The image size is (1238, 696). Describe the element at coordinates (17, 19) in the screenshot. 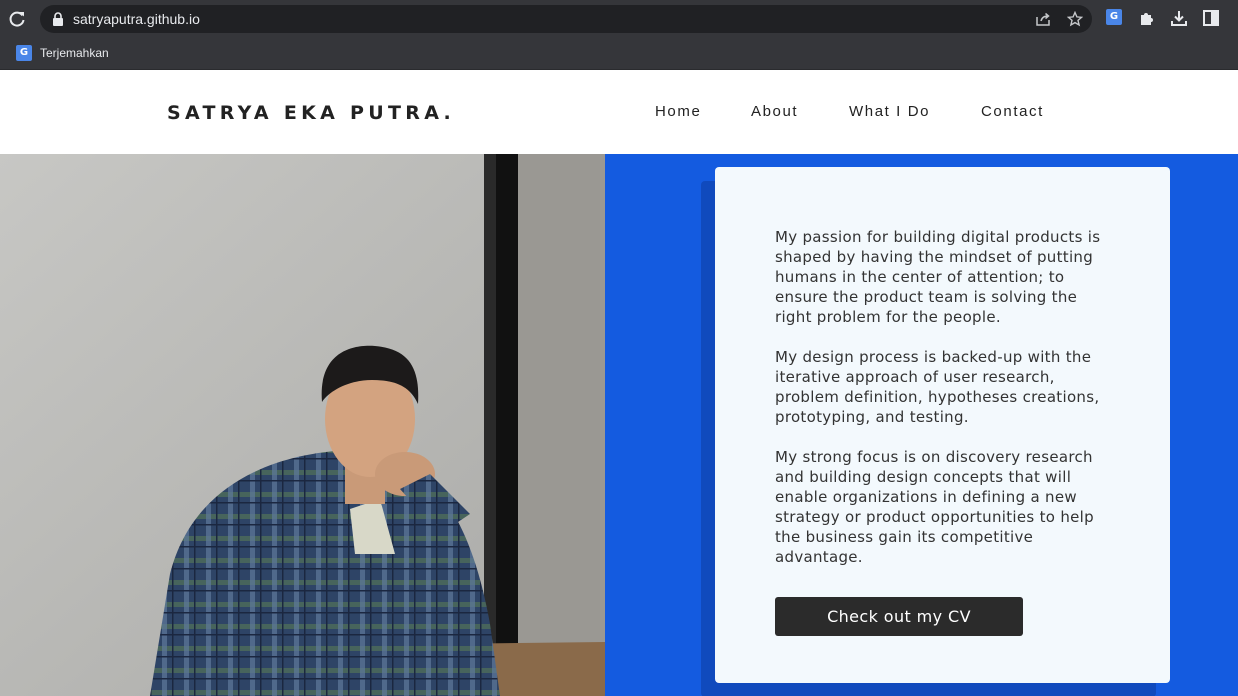

I see `reload-icon` at that location.